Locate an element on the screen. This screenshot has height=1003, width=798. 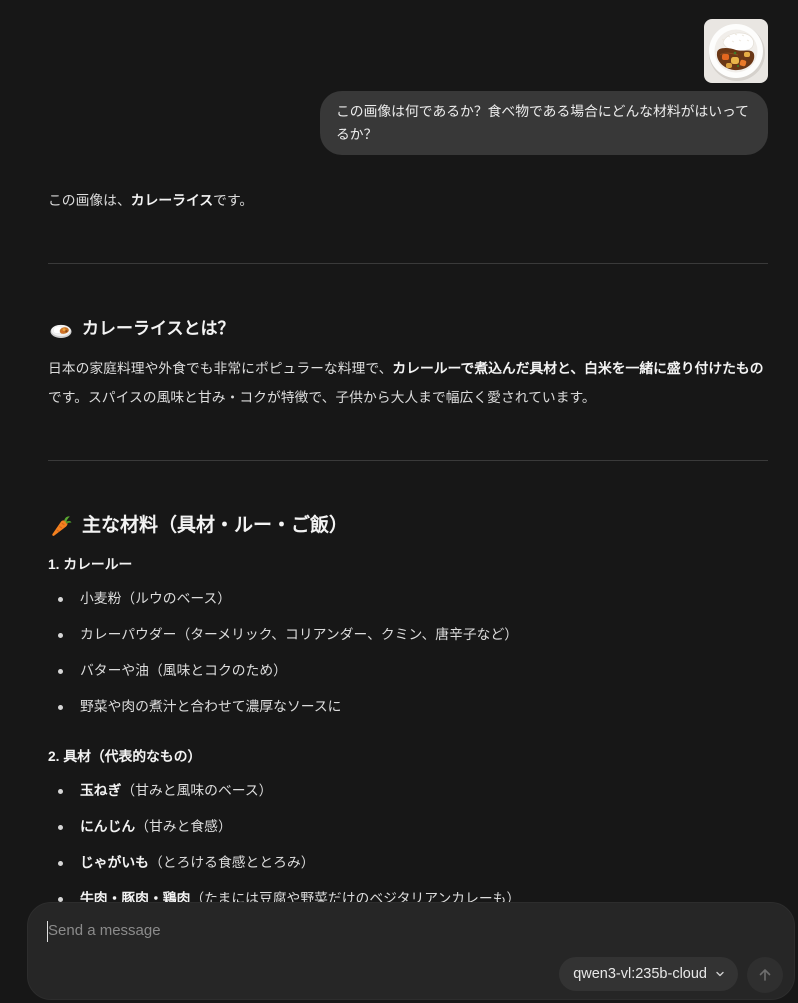
message-input is located at coordinates (408, 931).